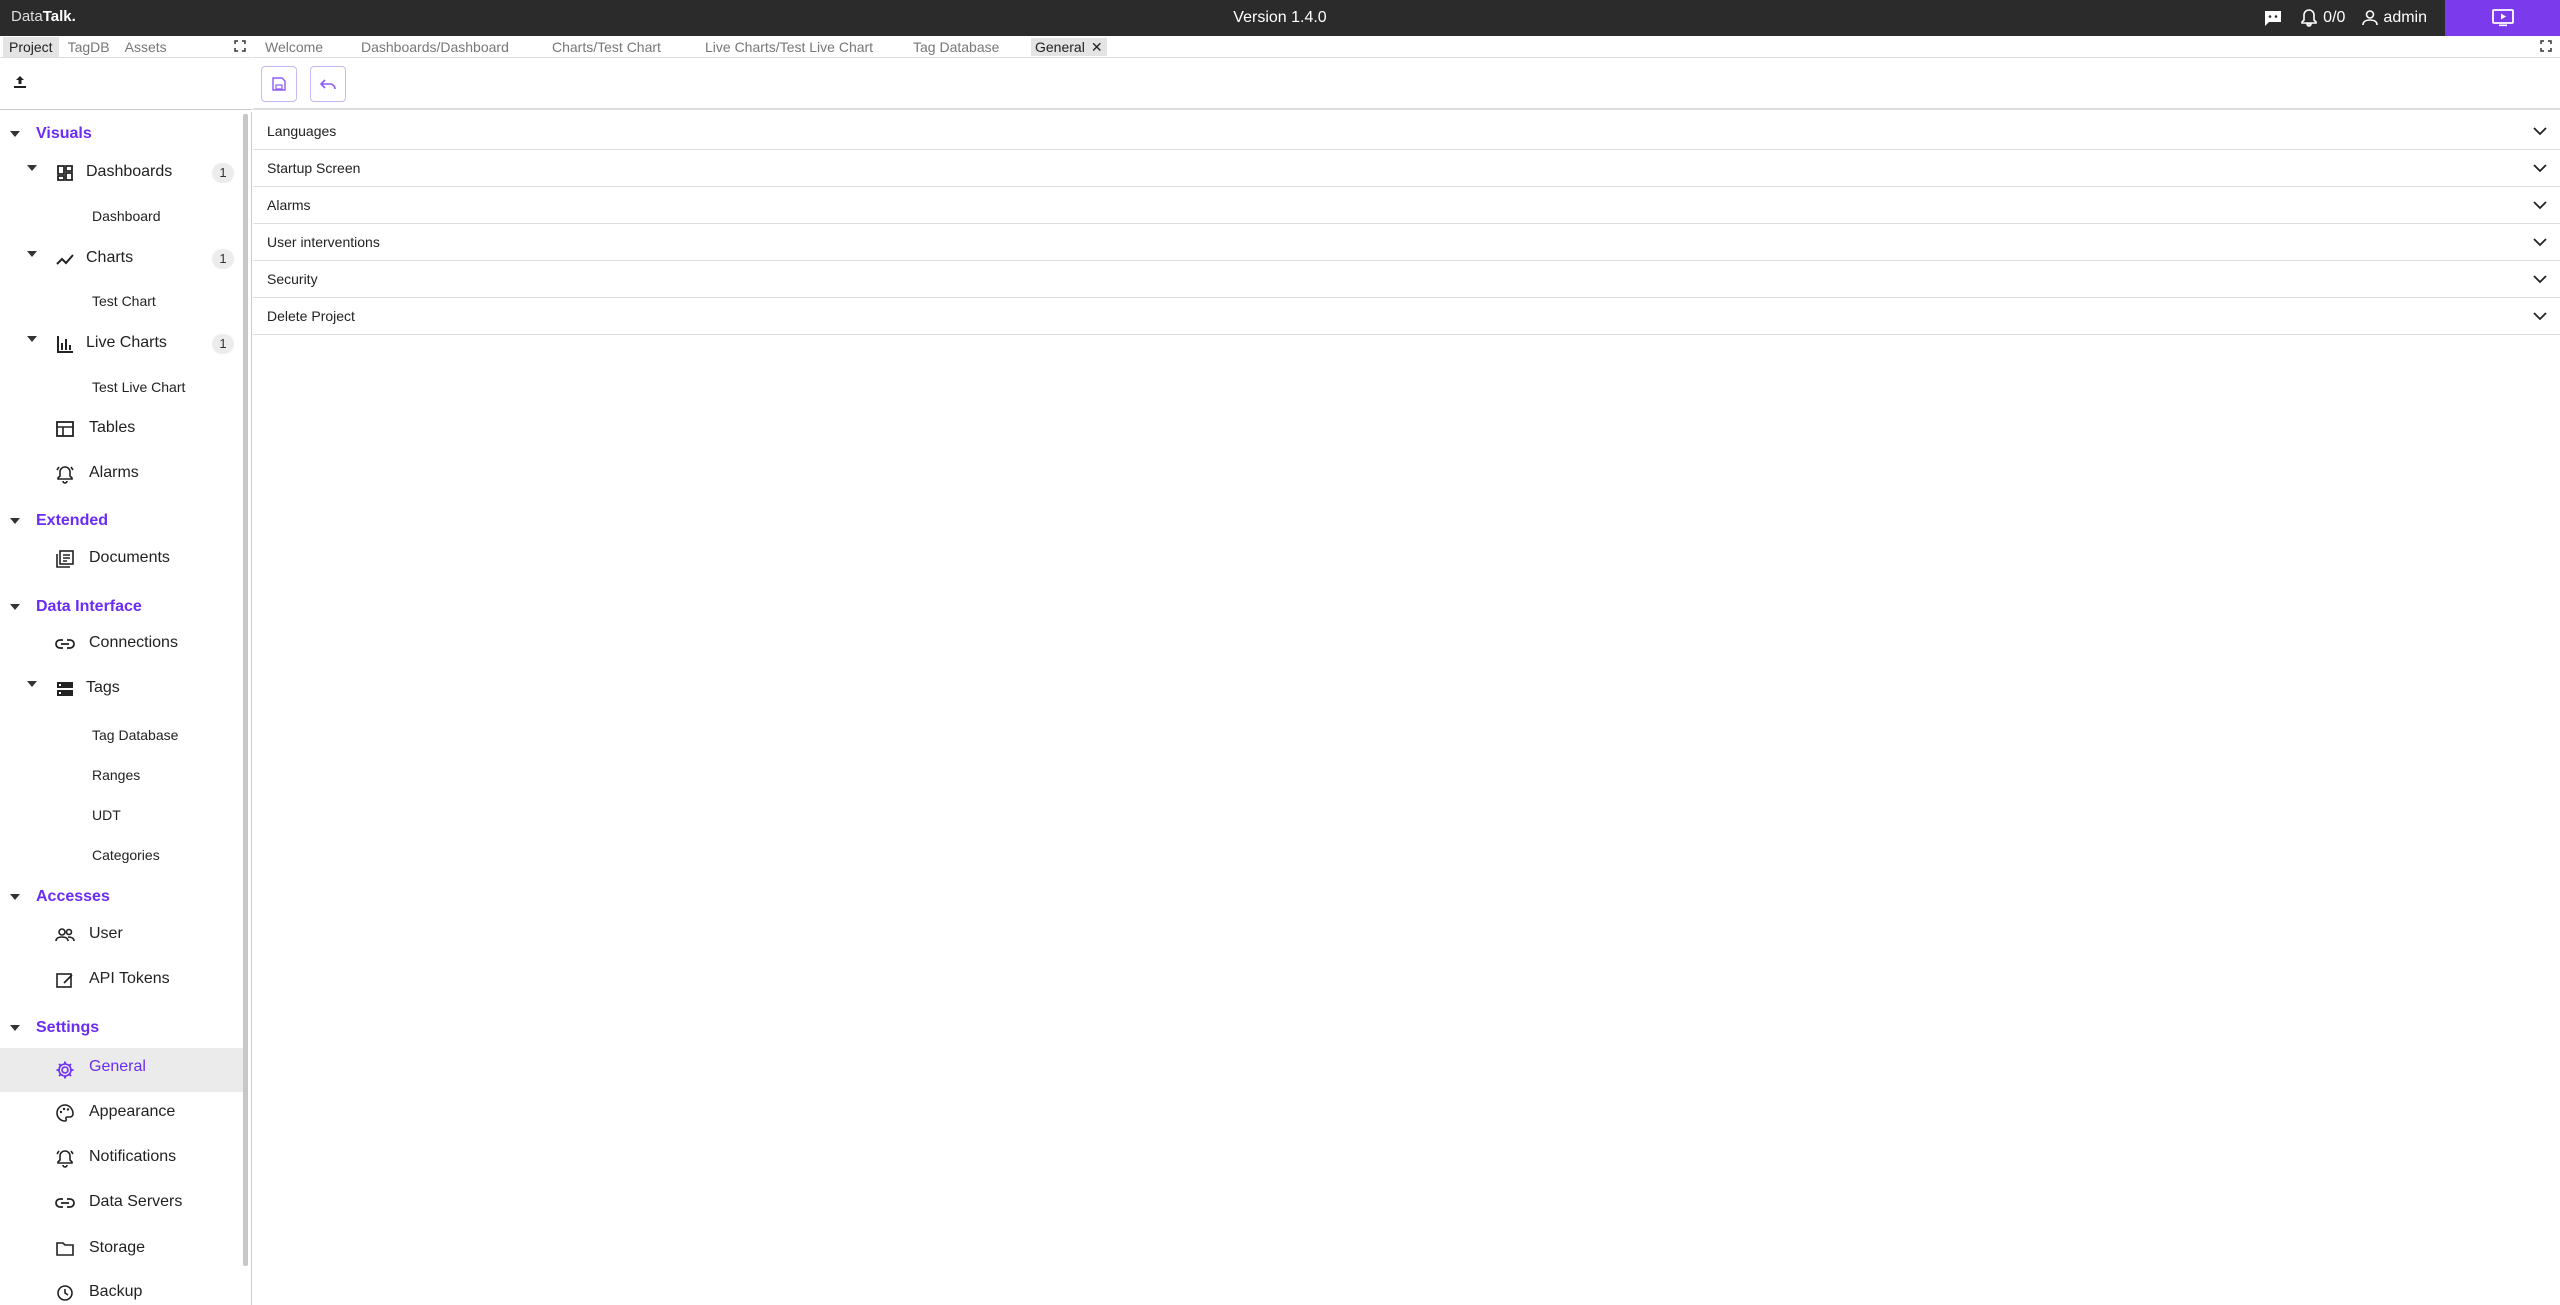 This screenshot has width=2560, height=1305. I want to click on sidebar-item-charts: Charts 1, so click(123, 259).